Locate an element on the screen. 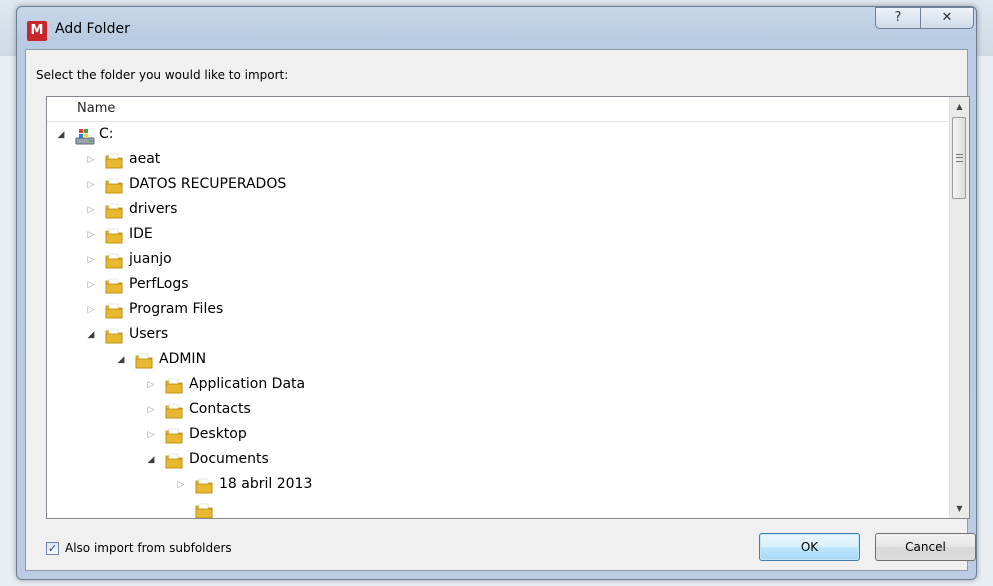  tree-item-label: Application Data is located at coordinates (247, 384).